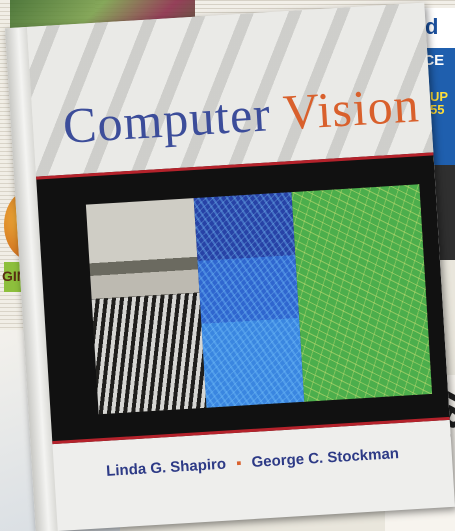 The height and width of the screenshot is (531, 455). What do you see at coordinates (149, 353) in the screenshot?
I see `zebra-herd` at bounding box center [149, 353].